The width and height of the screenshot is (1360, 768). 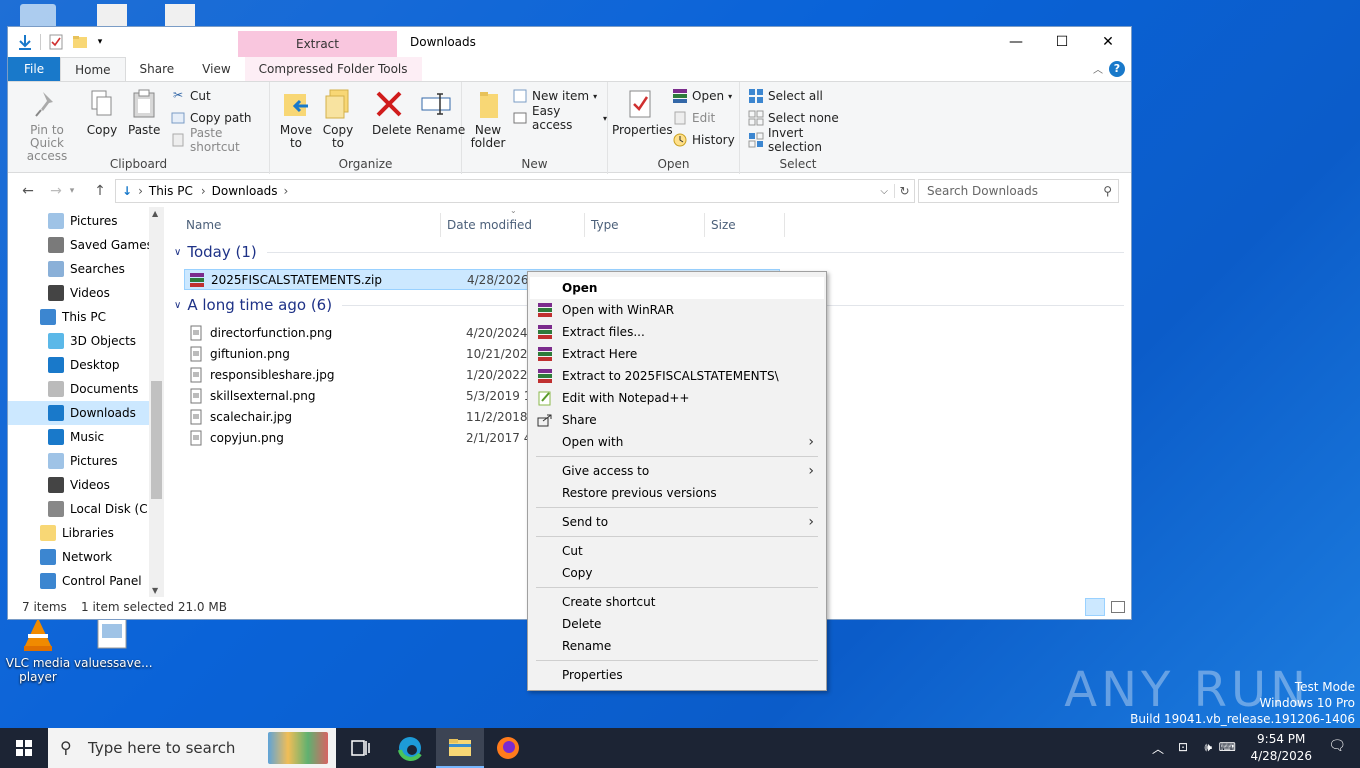 I want to click on tab-share: Share, so click(x=157, y=69).